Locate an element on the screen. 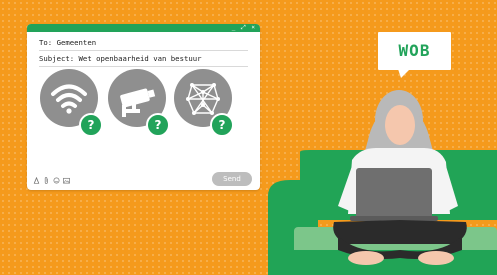 The width and height of the screenshot is (497, 275). compose-toolbar is located at coordinates (51, 180).